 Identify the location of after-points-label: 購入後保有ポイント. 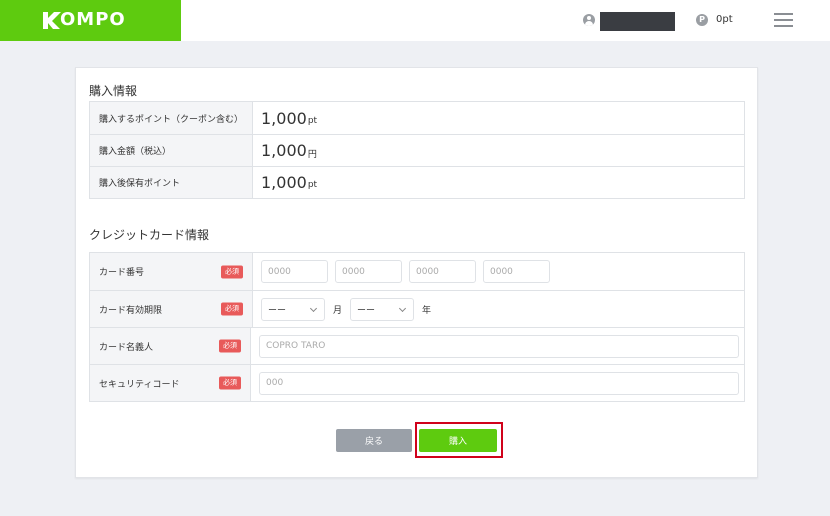
(171, 182).